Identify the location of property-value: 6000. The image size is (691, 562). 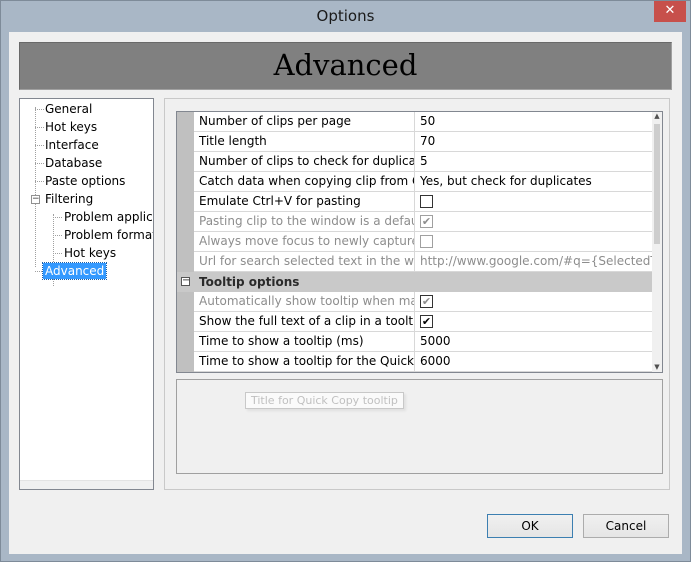
(533, 362).